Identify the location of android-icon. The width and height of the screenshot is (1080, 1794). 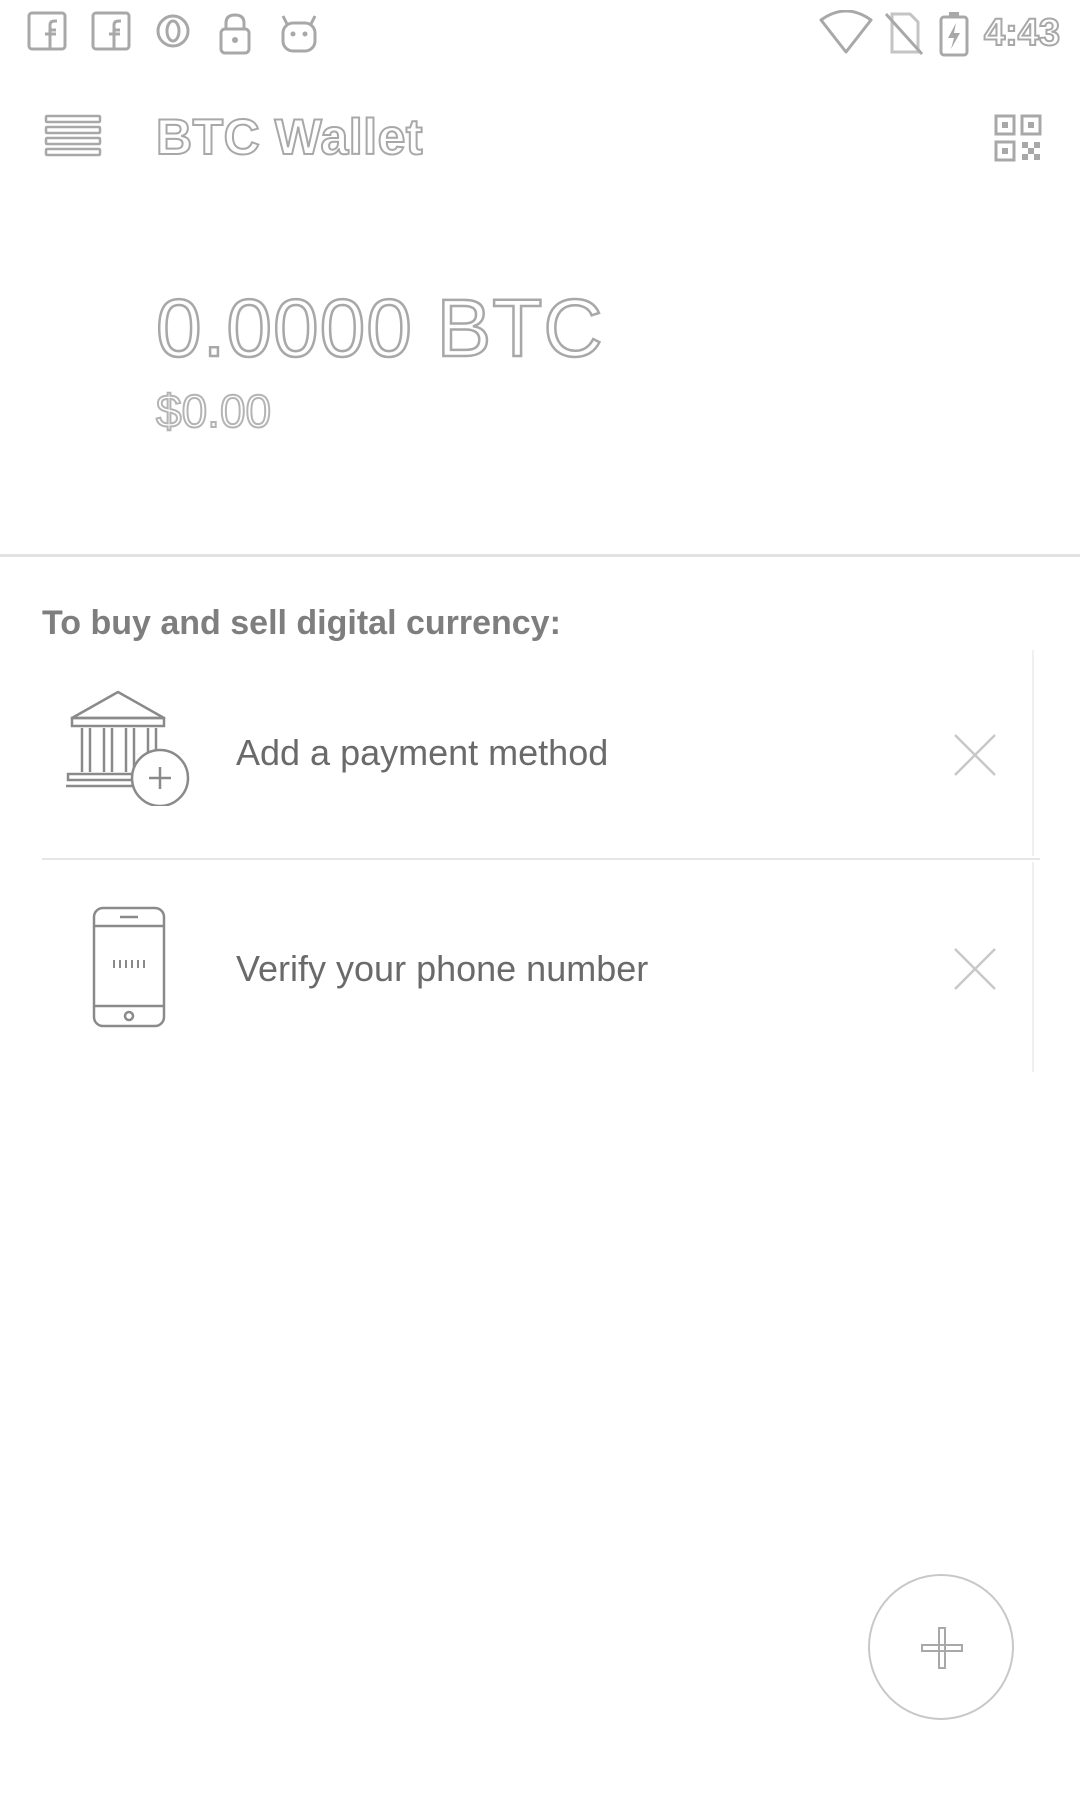
(299, 34).